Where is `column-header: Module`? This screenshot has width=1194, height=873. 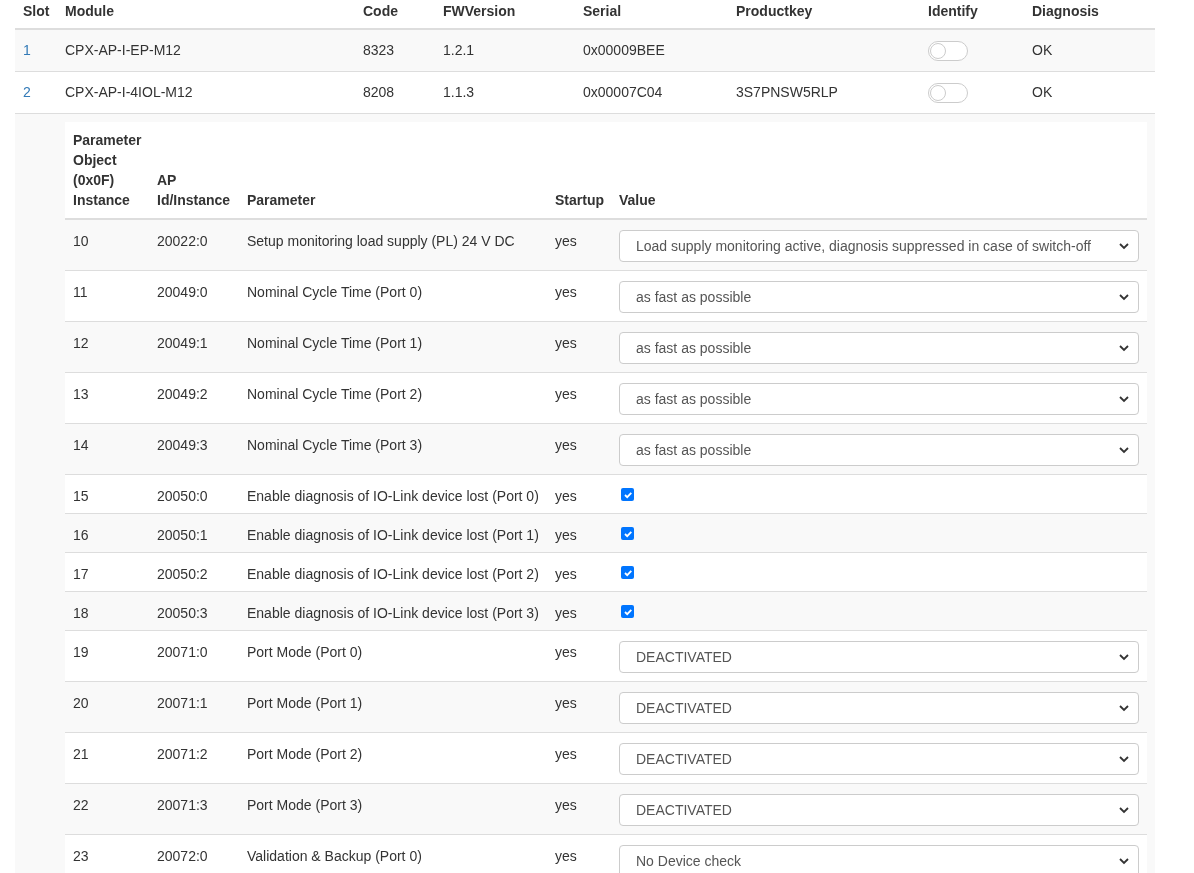
column-header: Module is located at coordinates (89, 10).